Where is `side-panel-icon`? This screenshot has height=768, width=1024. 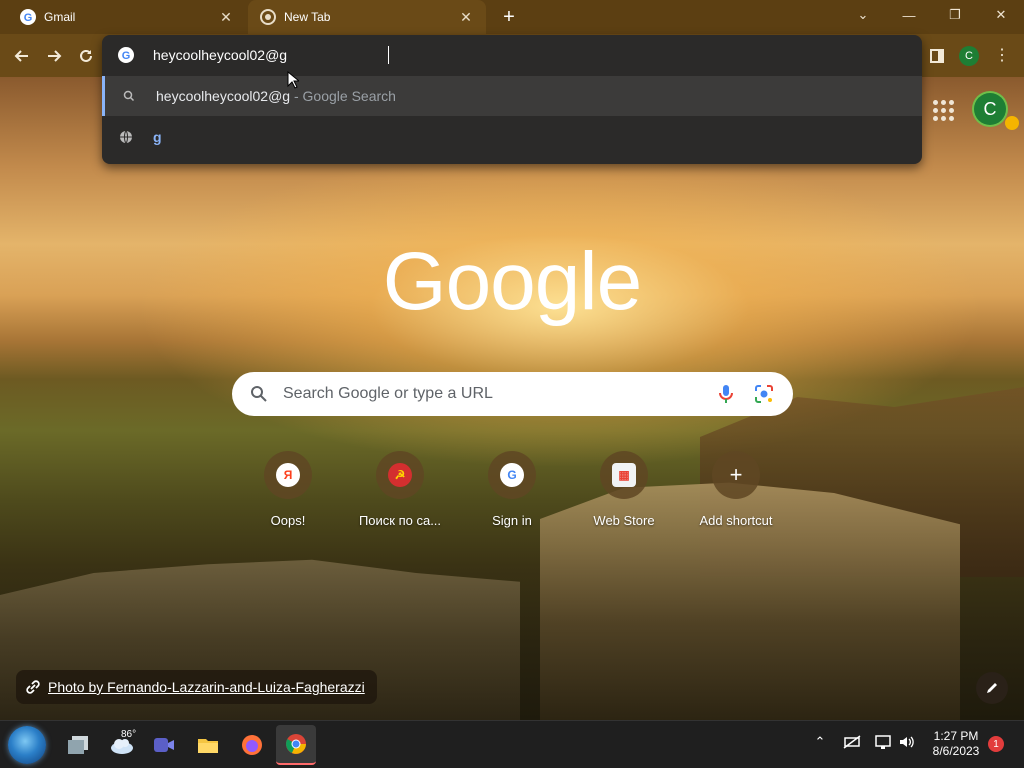 side-panel-icon is located at coordinates (937, 56).